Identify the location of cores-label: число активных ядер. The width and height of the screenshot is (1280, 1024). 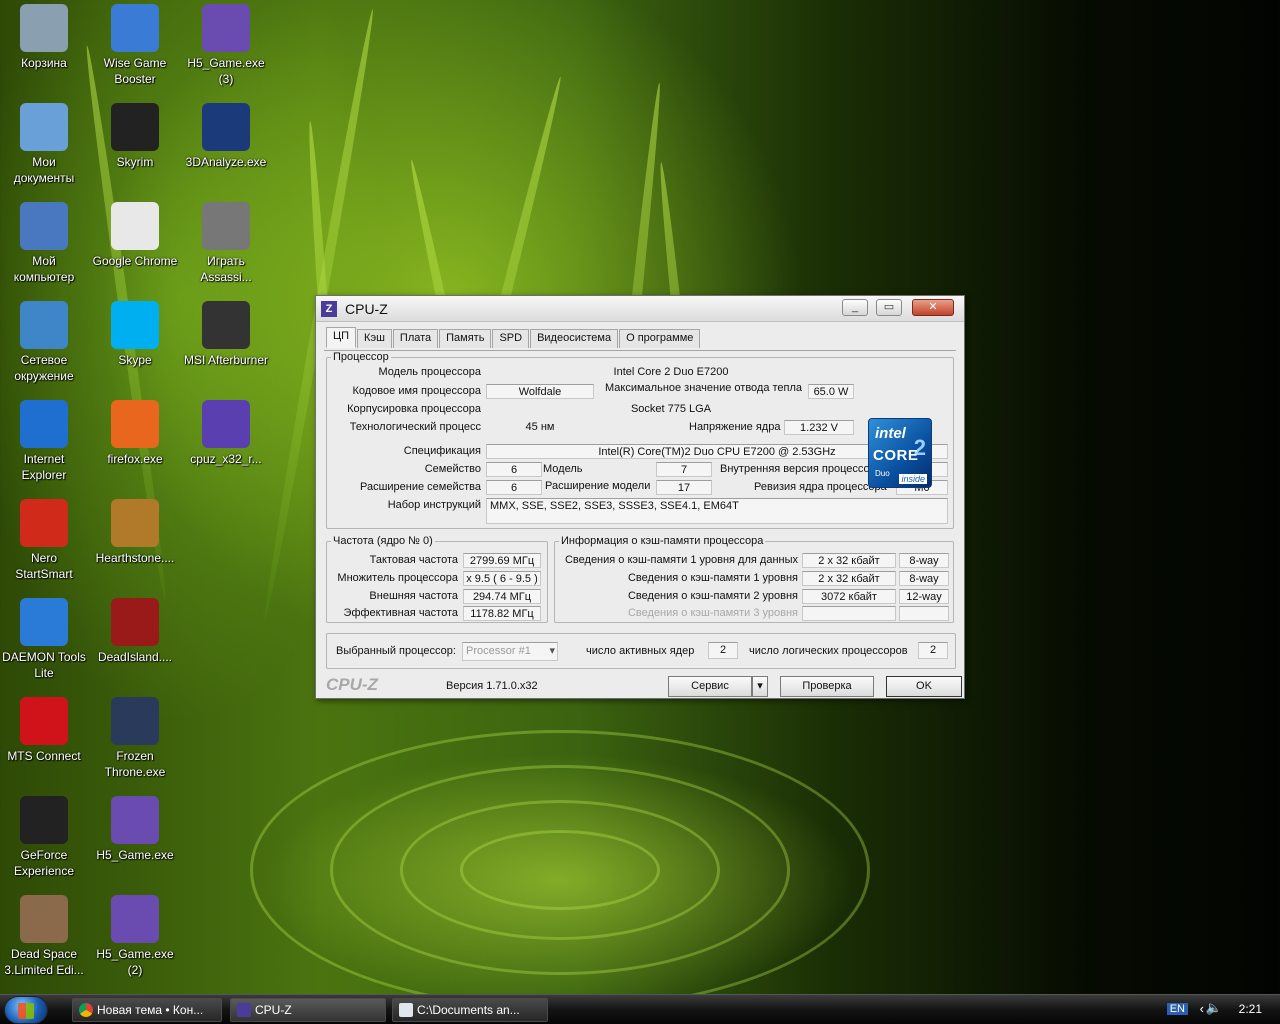
(640, 651).